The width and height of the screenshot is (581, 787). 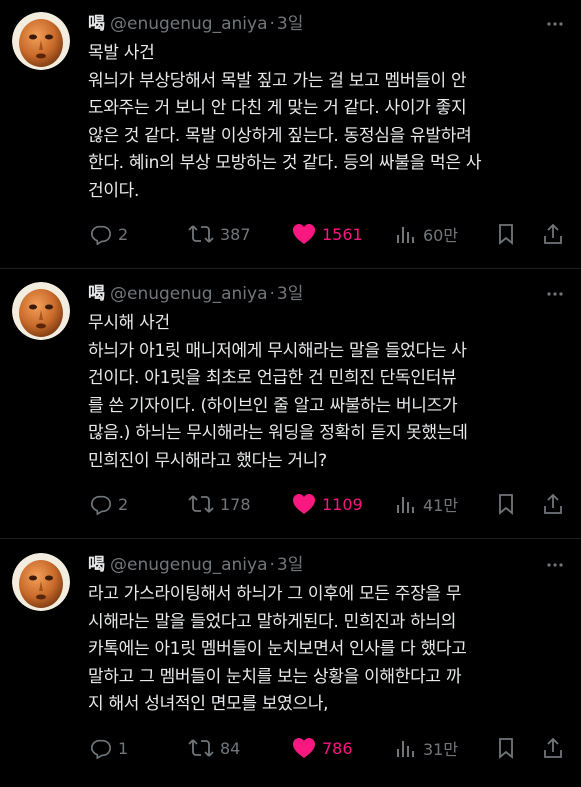 I want to click on like-button: 786, so click(x=322, y=748).